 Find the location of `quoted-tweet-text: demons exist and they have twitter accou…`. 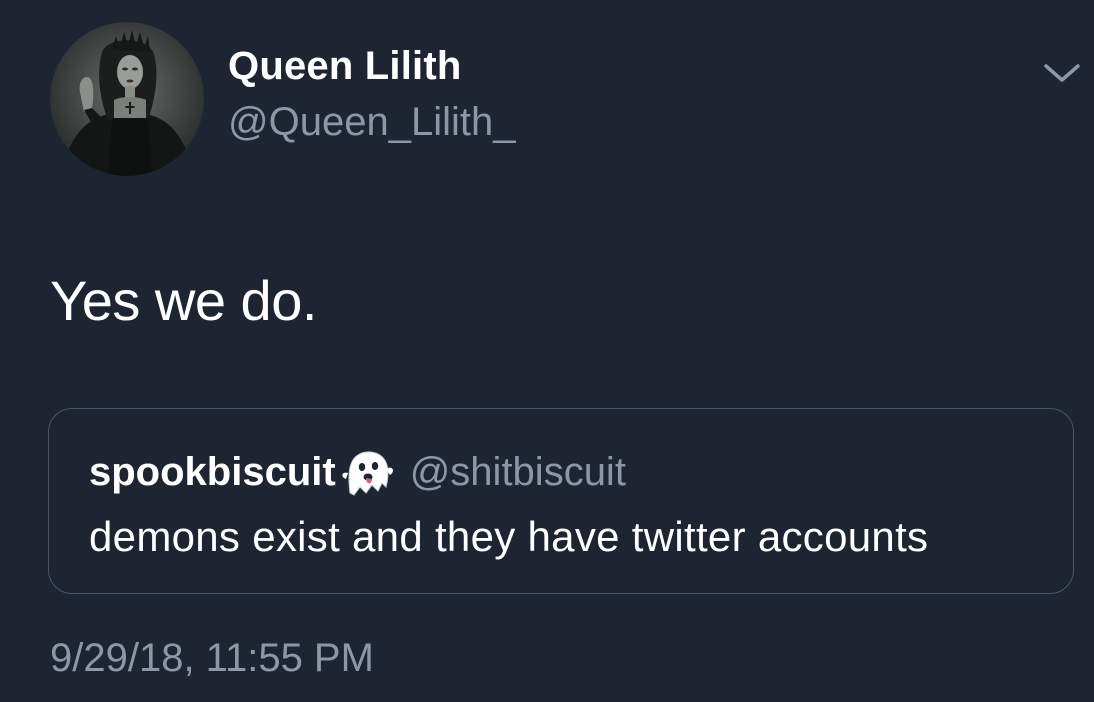

quoted-tweet-text: demons exist and they have twitter accou… is located at coordinates (509, 536).